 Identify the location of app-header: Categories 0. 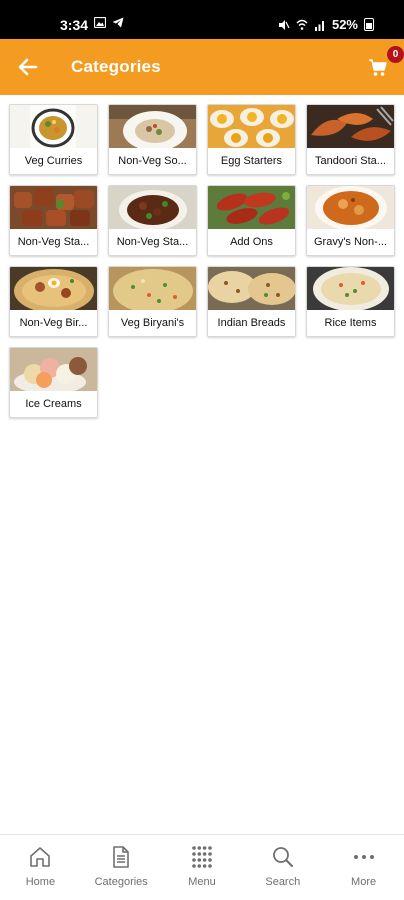
(202, 67).